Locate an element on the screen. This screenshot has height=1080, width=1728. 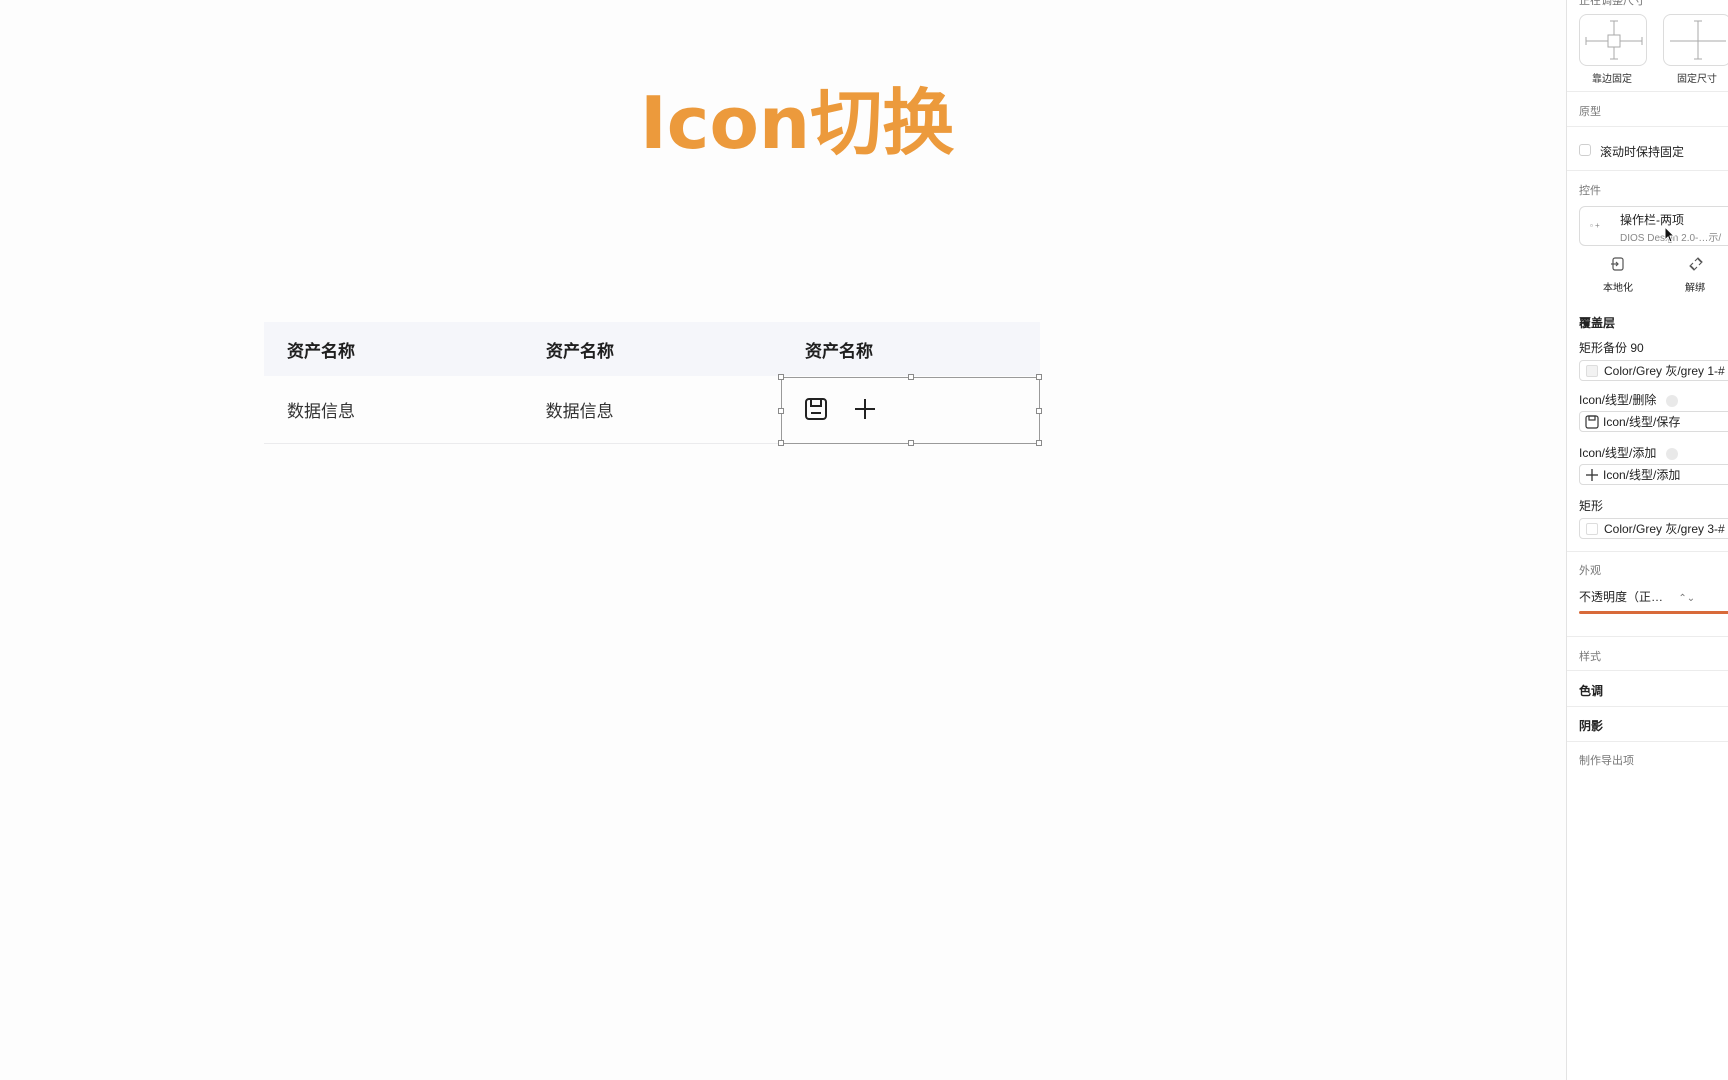
add-icon-row: Icon/线型/添加 is located at coordinates (1628, 452).